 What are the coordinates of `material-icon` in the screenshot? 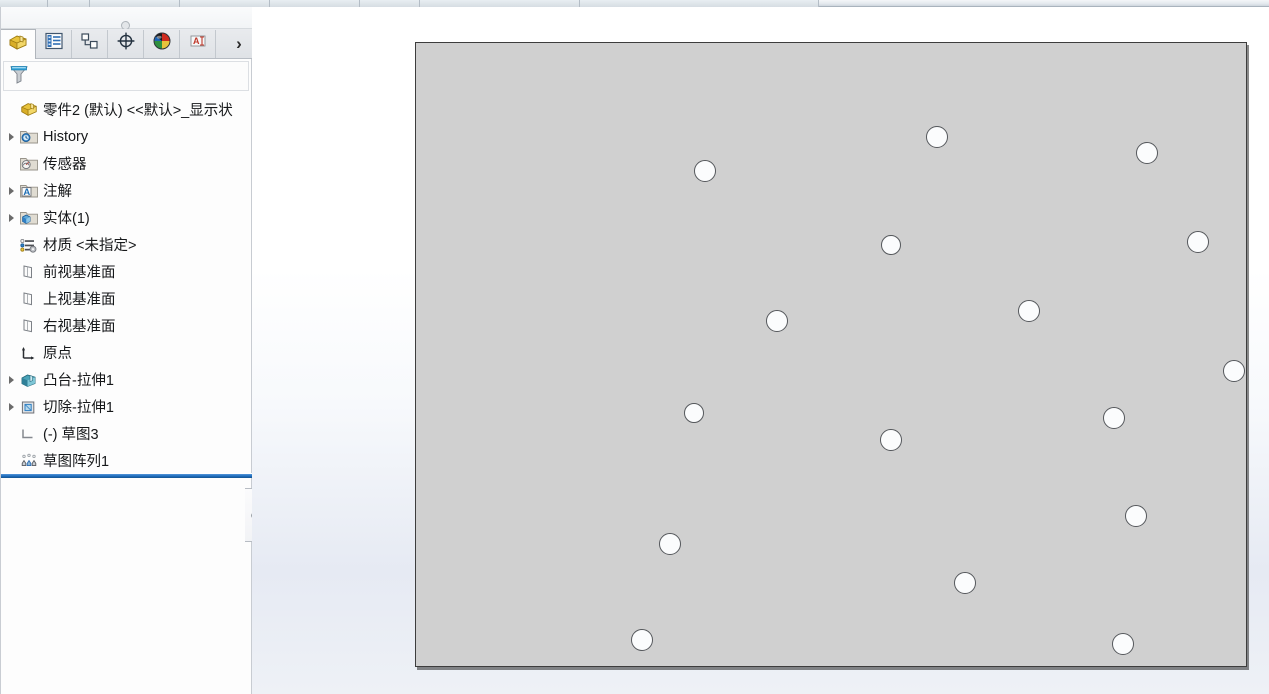 It's located at (29, 245).